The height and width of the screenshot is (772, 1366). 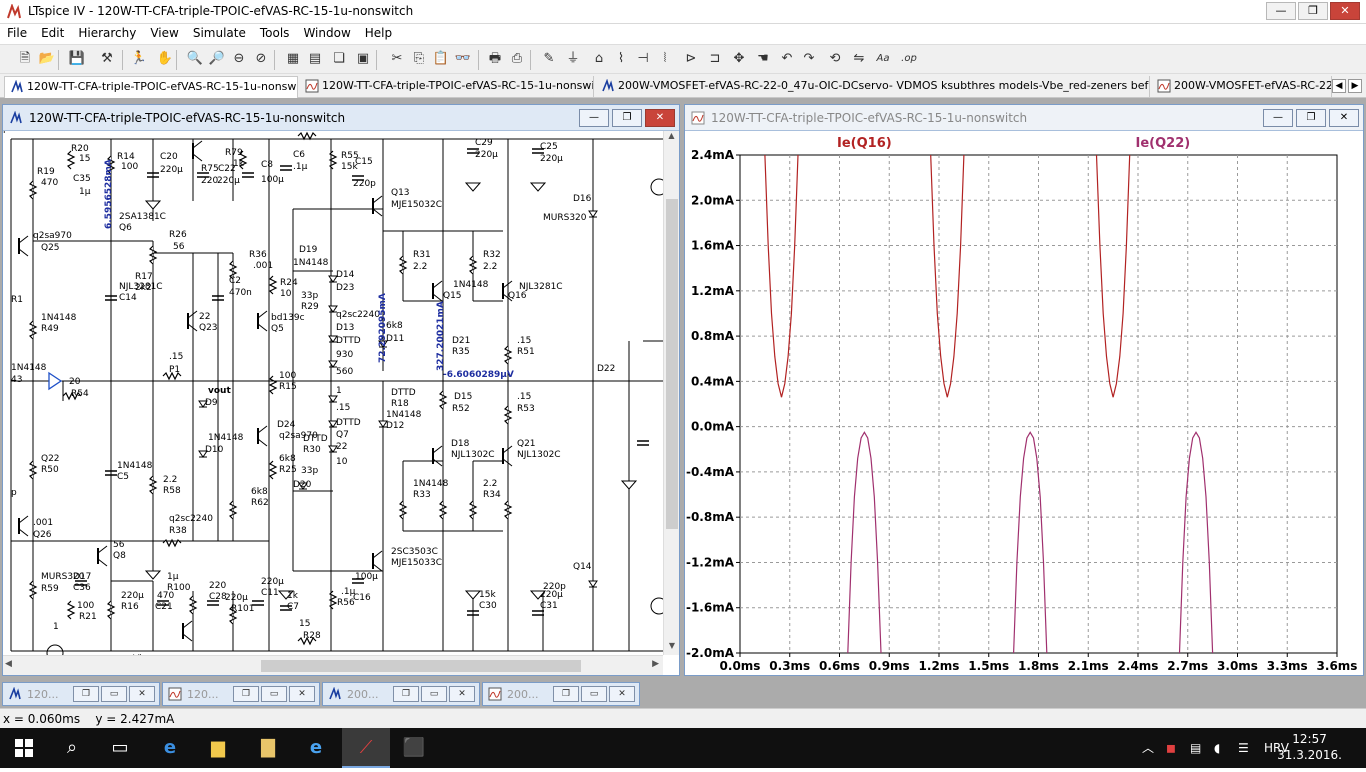 I want to click on move-icon: ✥, so click(x=739, y=59).